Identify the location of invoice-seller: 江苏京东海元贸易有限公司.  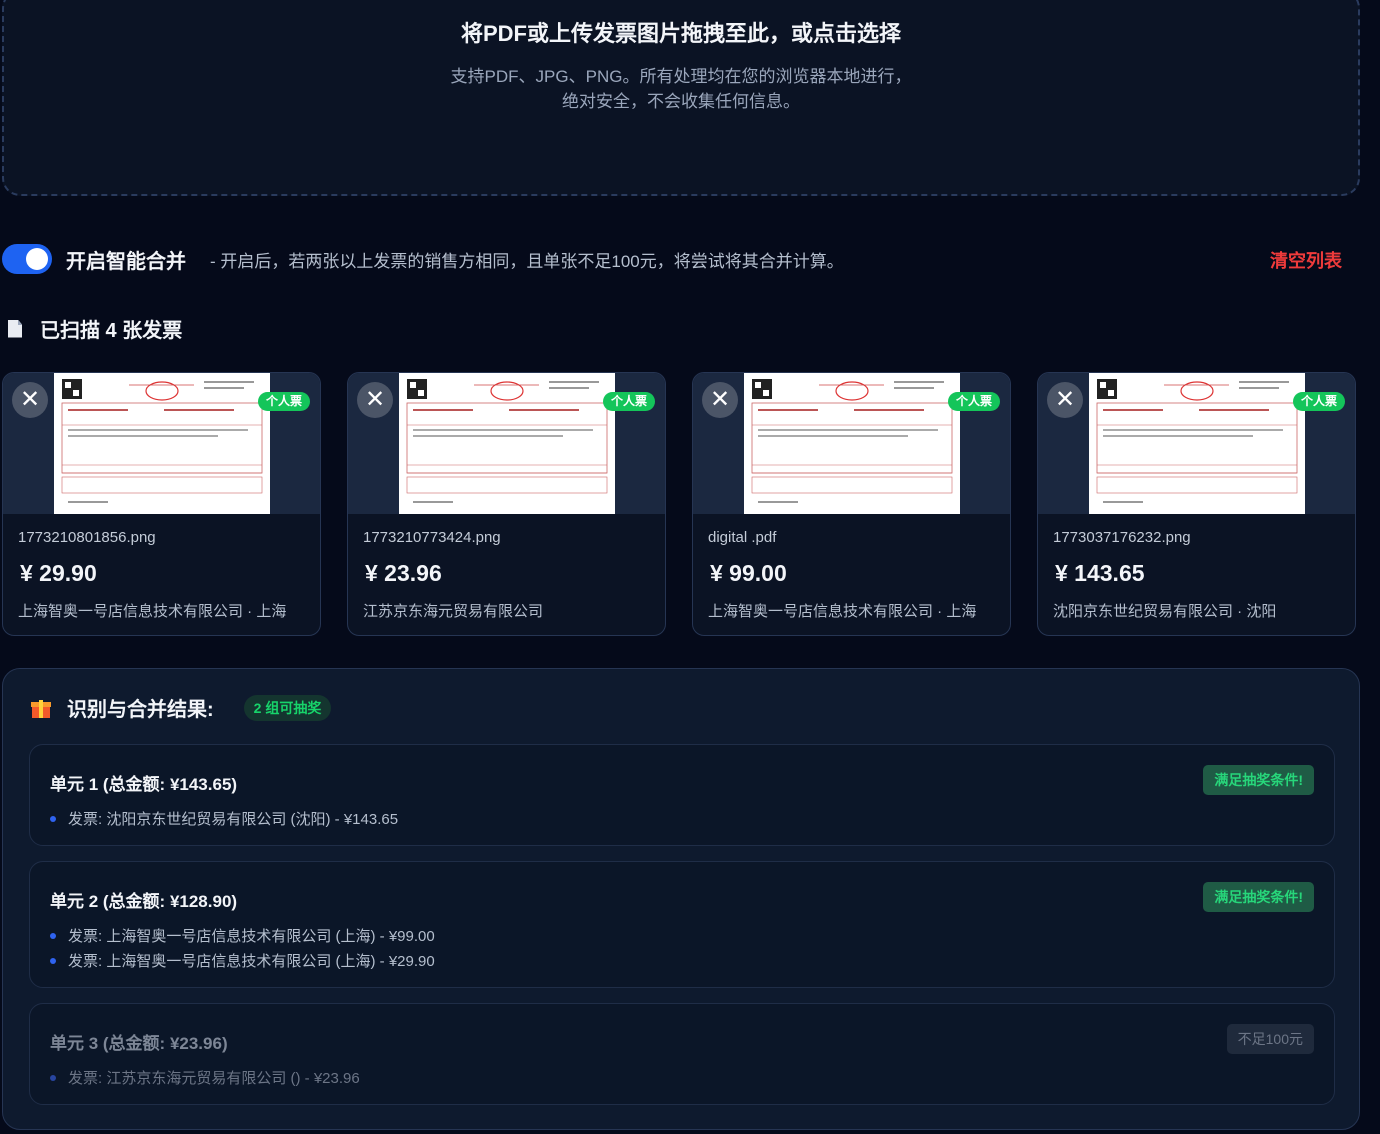
(453, 611).